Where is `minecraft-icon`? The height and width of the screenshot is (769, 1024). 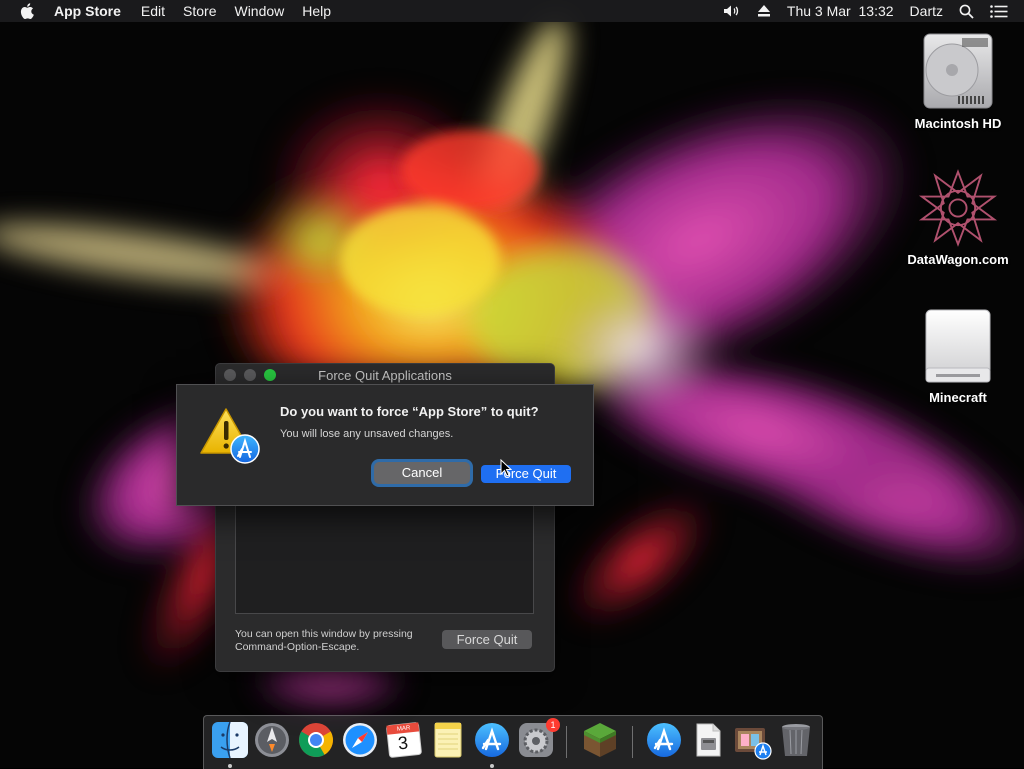 minecraft-icon is located at coordinates (600, 740).